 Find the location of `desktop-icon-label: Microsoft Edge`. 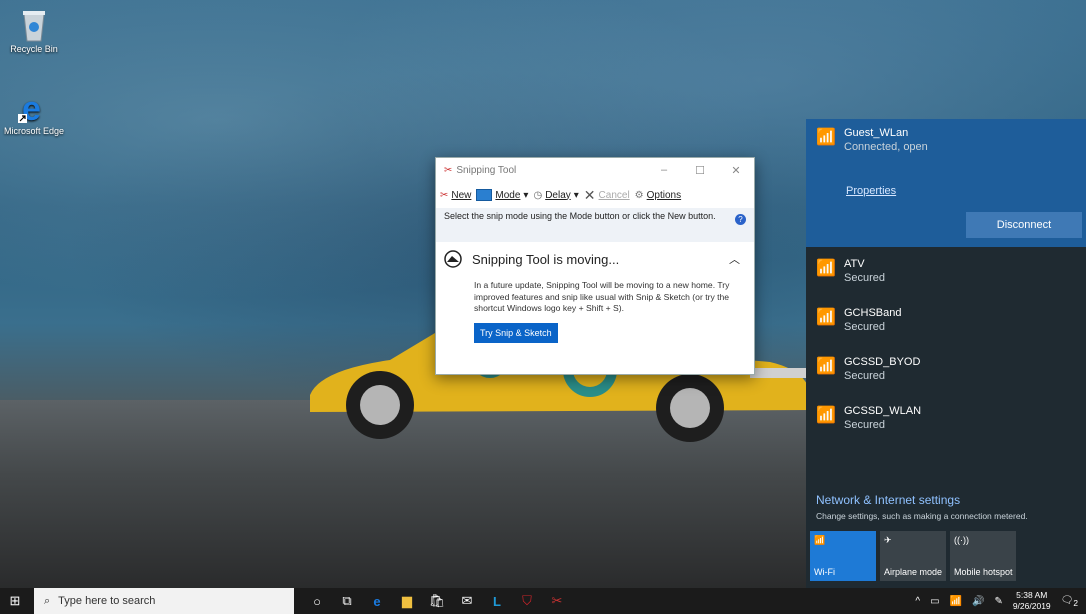

desktop-icon-label: Microsoft Edge is located at coordinates (34, 131).